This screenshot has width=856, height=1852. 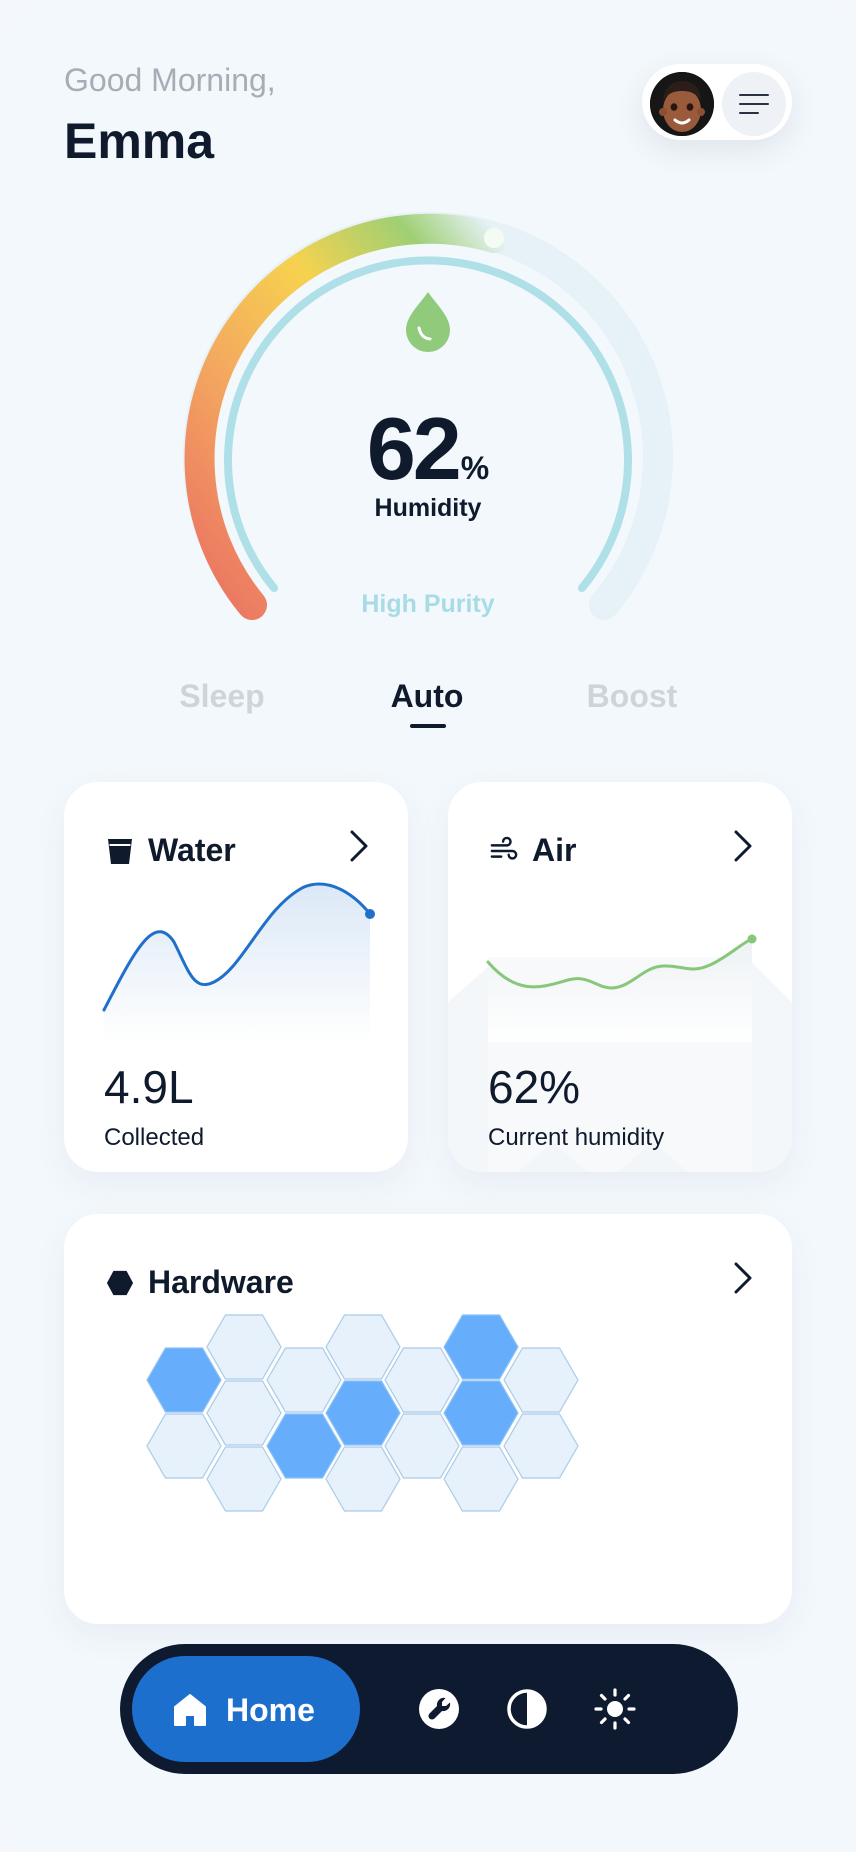 What do you see at coordinates (270, 1710) in the screenshot?
I see `nav-home-label: Home` at bounding box center [270, 1710].